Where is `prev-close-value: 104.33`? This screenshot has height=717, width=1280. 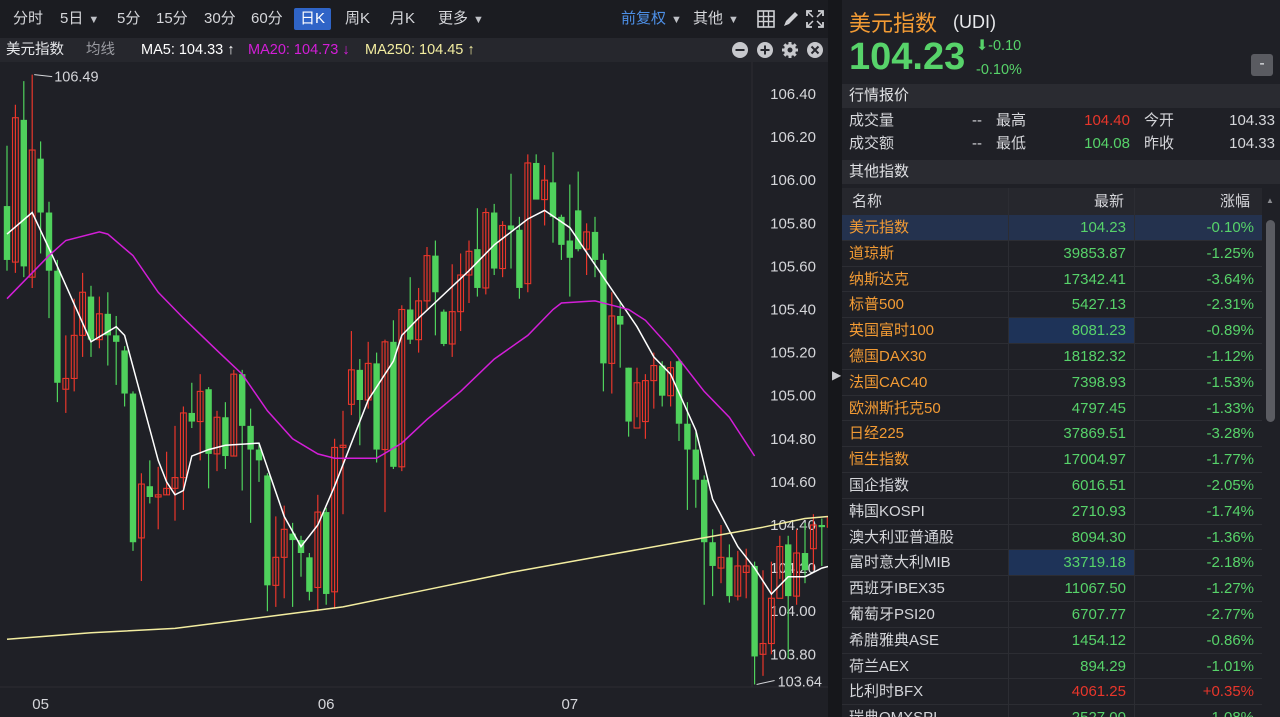 prev-close-value: 104.33 is located at coordinates (1252, 143).